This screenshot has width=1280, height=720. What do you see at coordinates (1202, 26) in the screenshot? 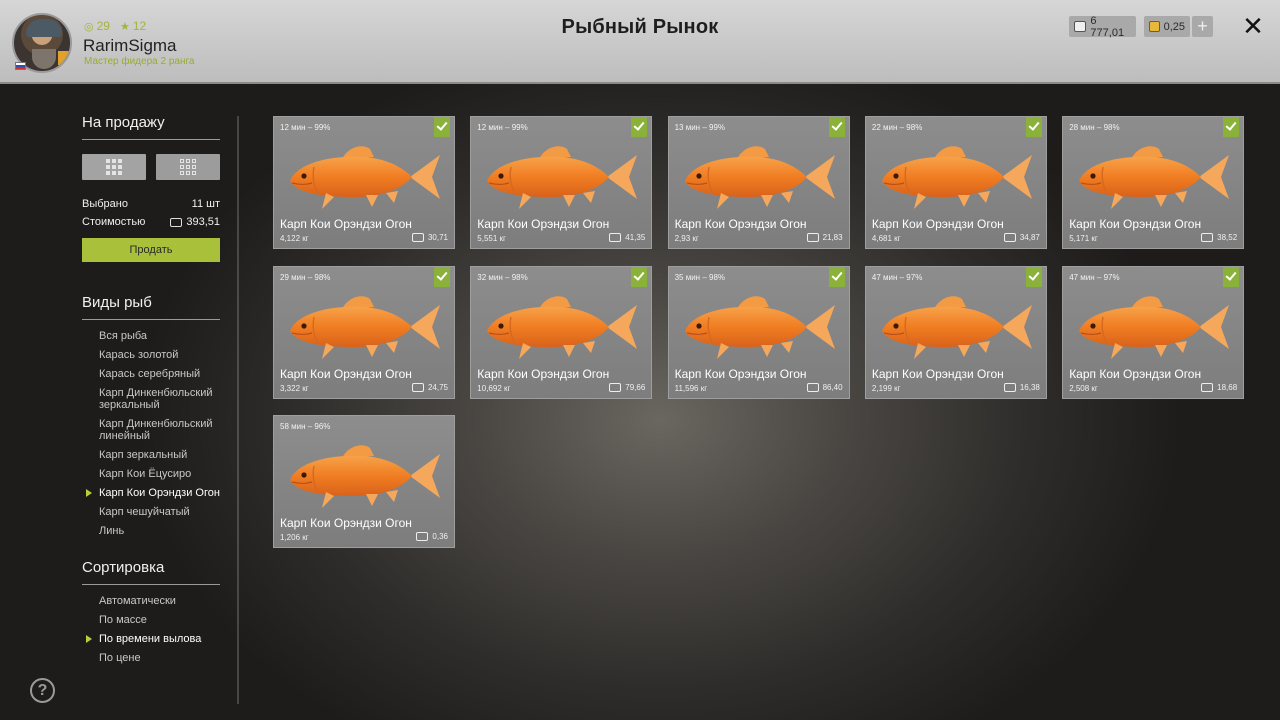
I see `add-currency-button: +` at bounding box center [1202, 26].